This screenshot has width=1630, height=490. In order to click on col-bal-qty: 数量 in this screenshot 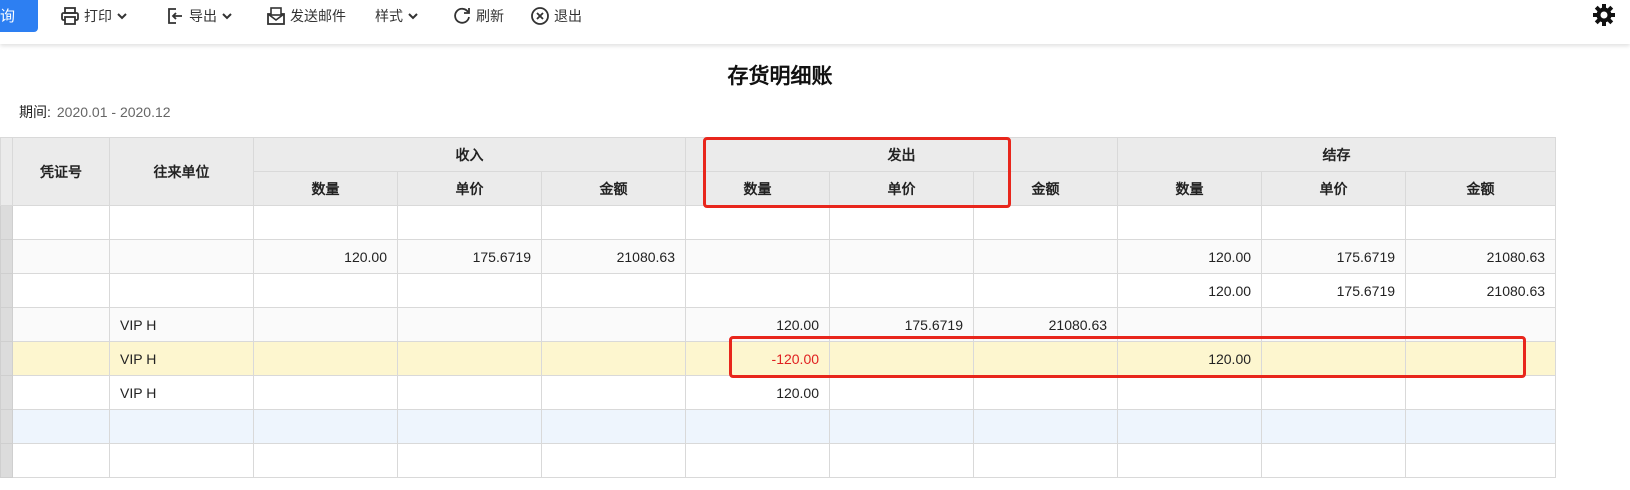, I will do `click(1190, 188)`.